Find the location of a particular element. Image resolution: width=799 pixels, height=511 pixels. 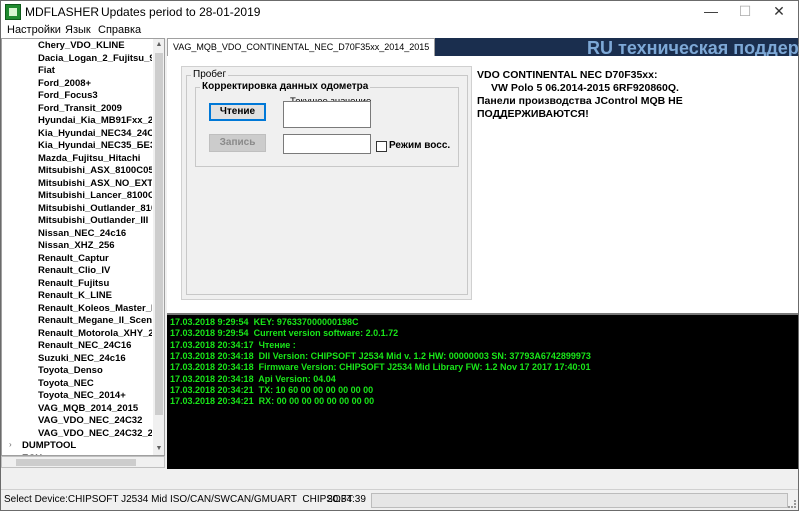

lower-blank-area is located at coordinates (482, 479).